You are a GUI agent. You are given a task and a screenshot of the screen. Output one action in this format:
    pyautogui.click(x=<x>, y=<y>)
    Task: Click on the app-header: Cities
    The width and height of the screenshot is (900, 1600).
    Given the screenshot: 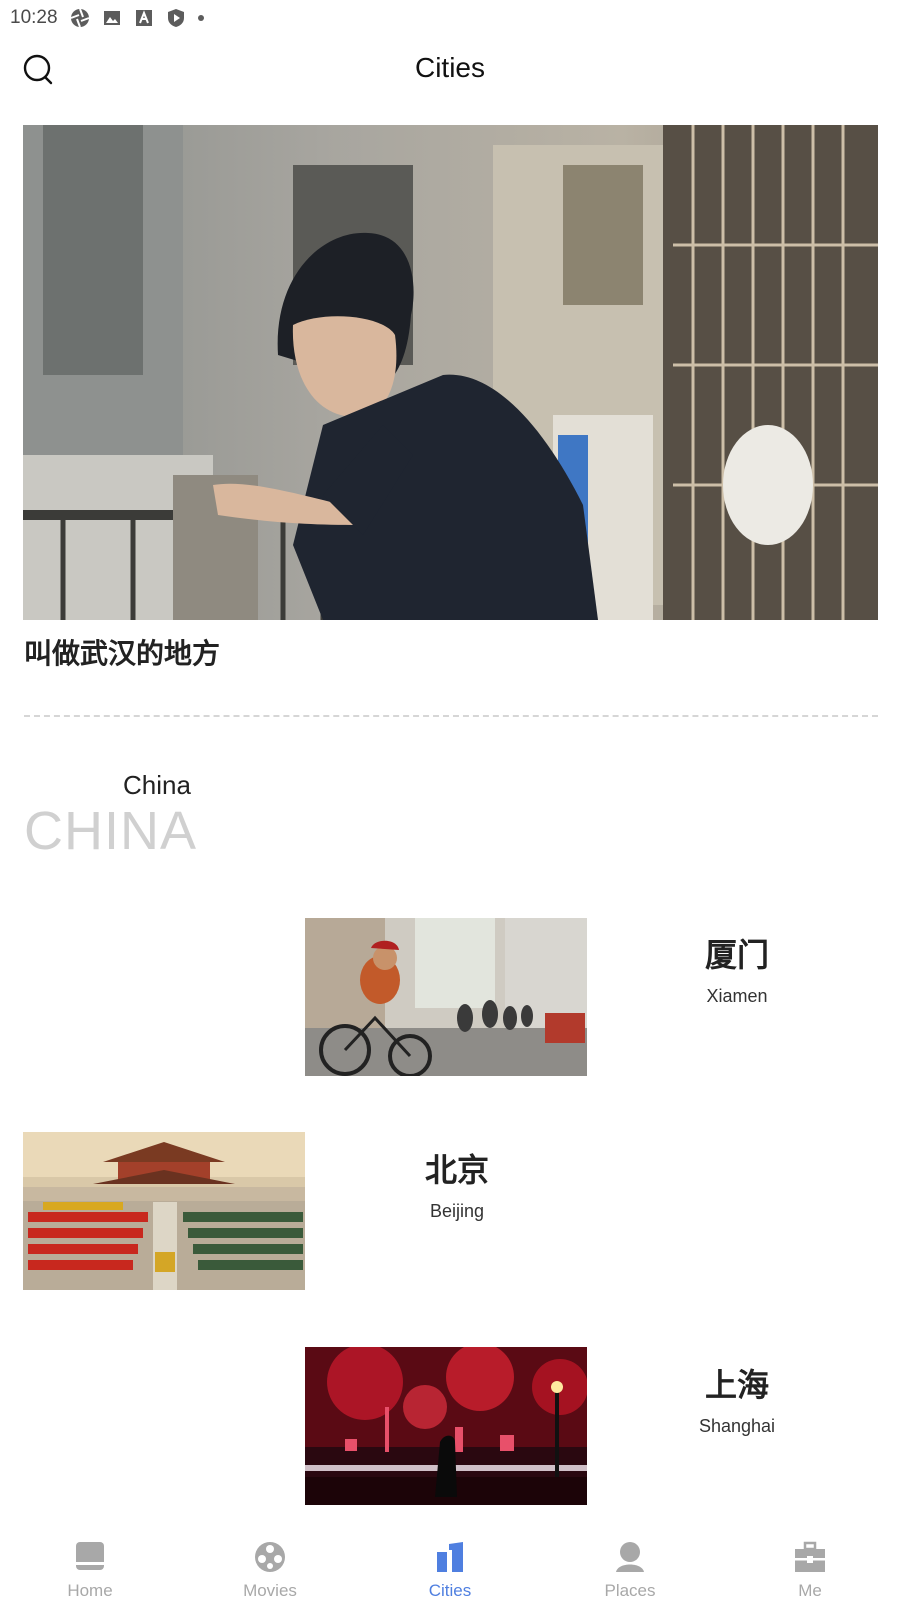 What is the action you would take?
    pyautogui.click(x=450, y=69)
    